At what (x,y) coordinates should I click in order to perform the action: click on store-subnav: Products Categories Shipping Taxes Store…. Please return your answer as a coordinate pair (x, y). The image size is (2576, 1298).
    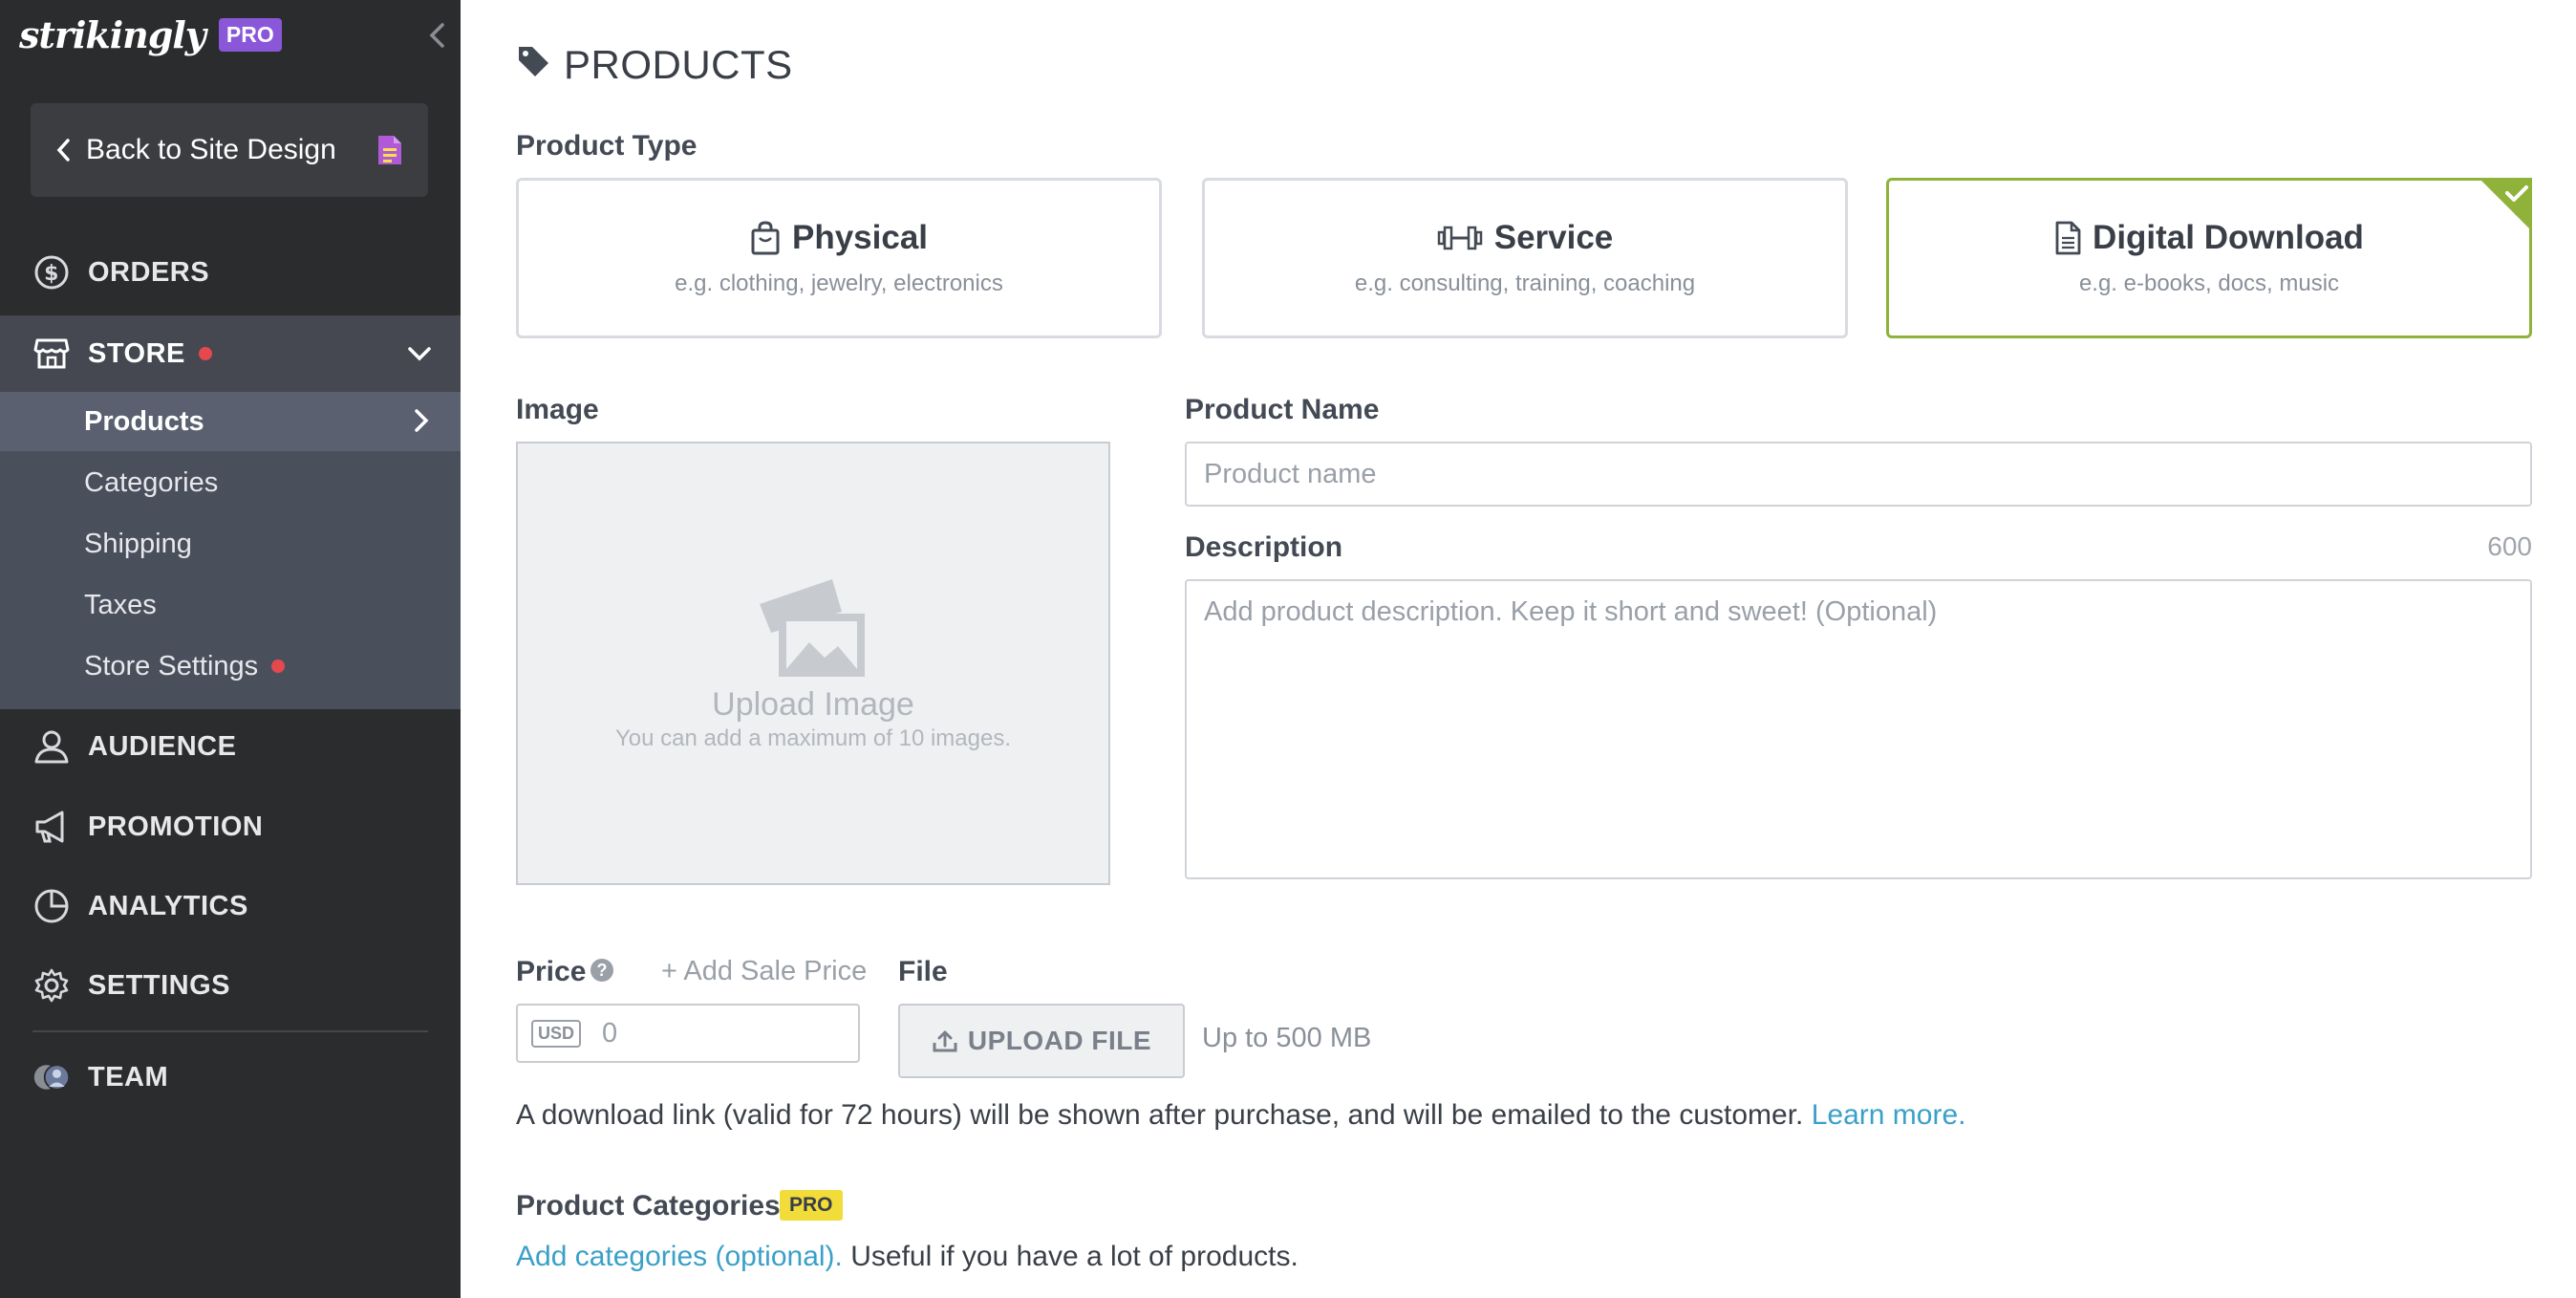
    Looking at the image, I should click on (230, 550).